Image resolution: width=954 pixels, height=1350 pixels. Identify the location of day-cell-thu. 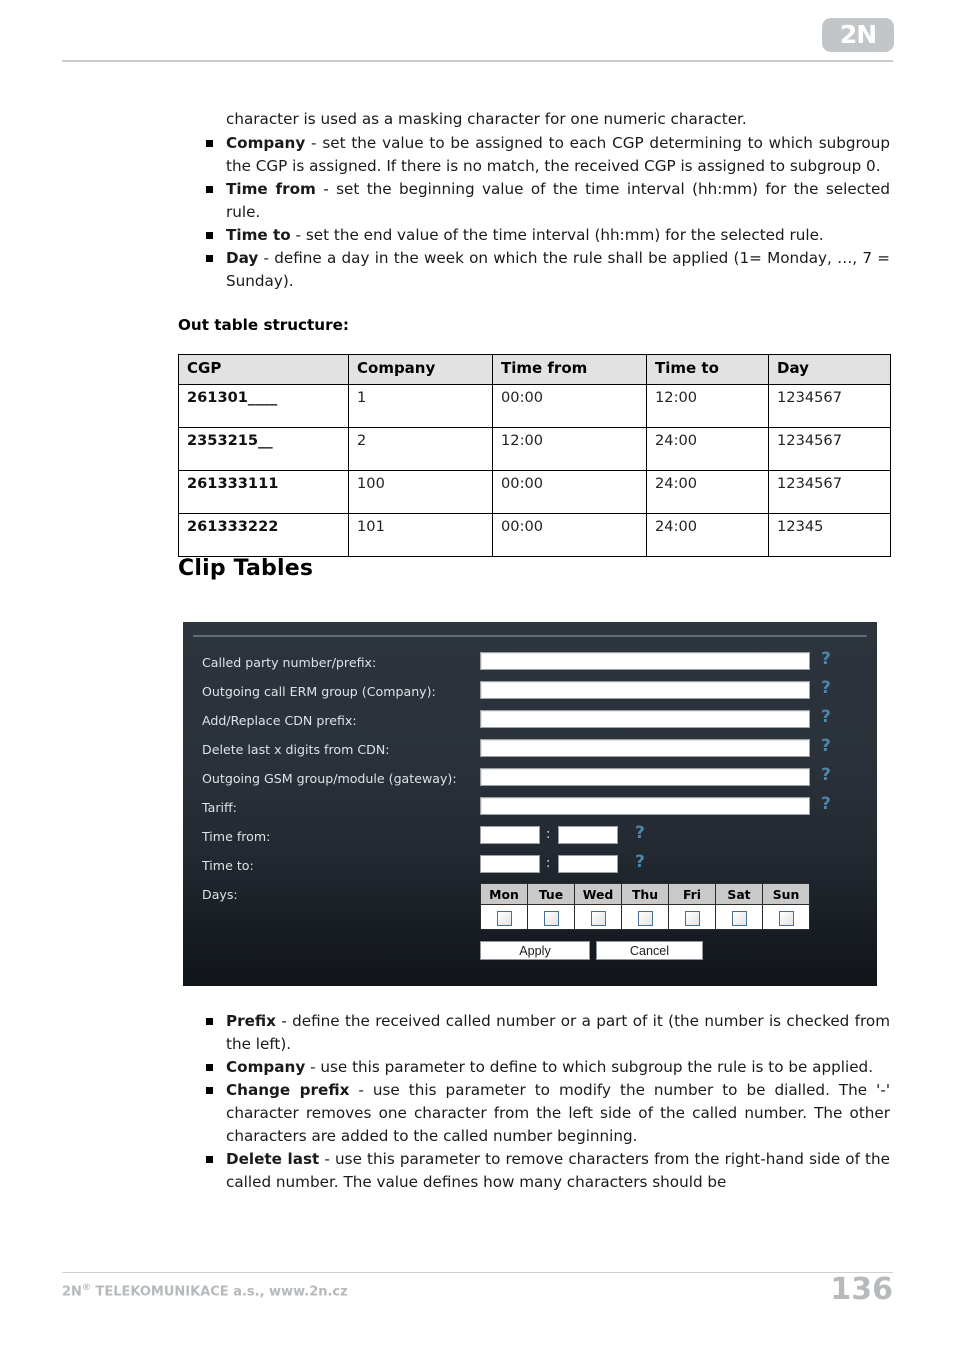
(645, 917).